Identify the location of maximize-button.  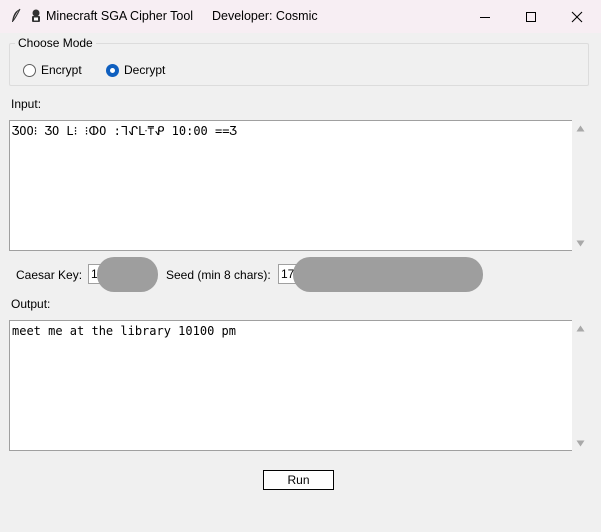
(531, 16).